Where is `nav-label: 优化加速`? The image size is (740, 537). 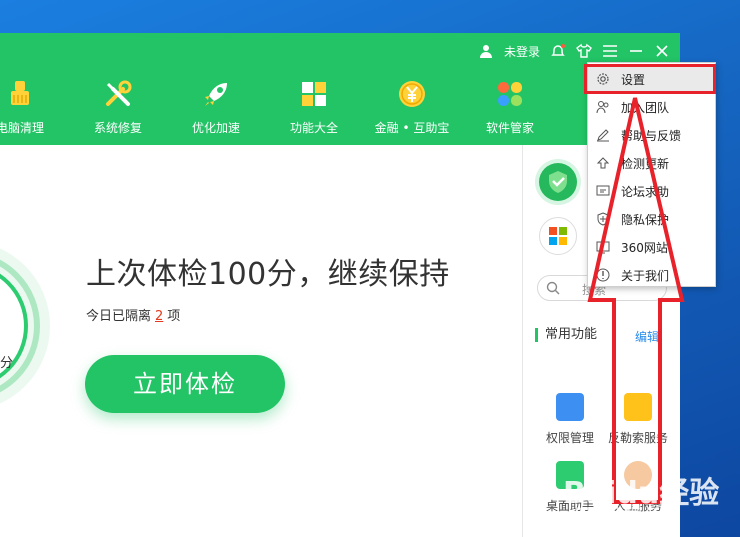 nav-label: 优化加速 is located at coordinates (215, 128).